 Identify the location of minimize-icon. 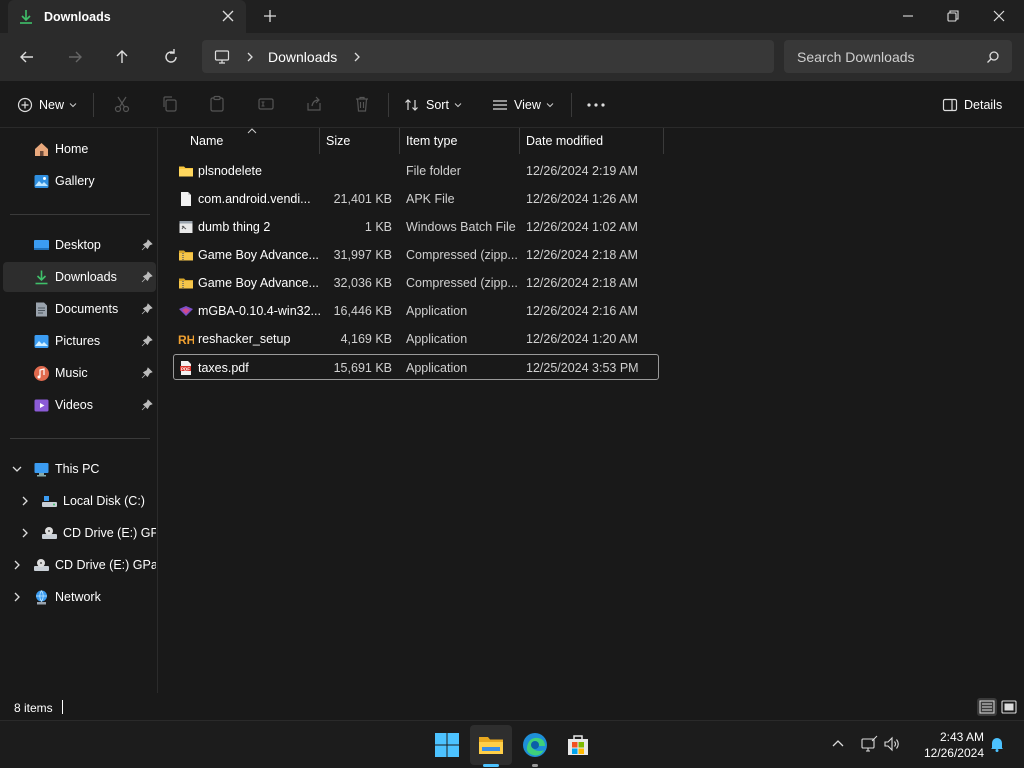
(908, 16).